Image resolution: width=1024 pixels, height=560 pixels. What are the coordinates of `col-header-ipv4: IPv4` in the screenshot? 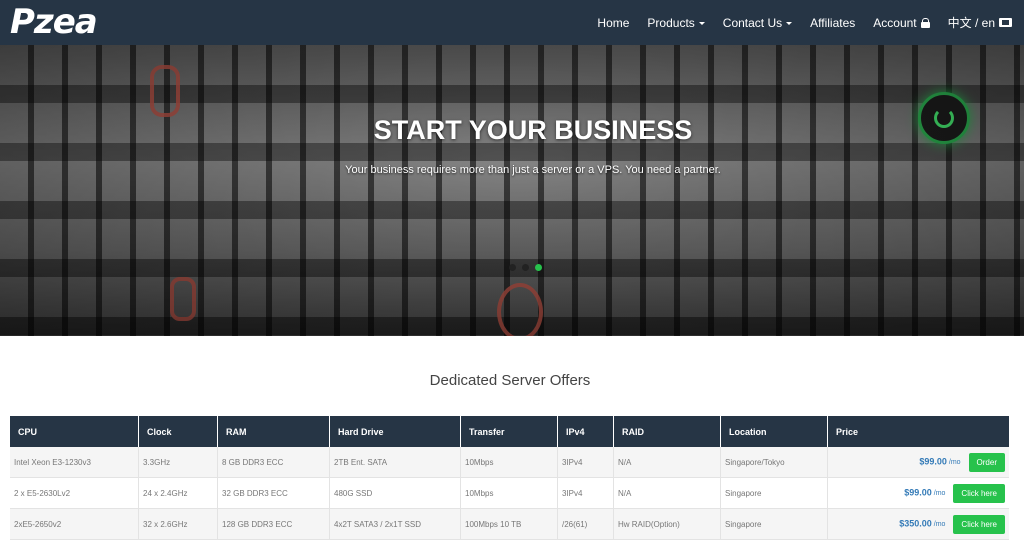 It's located at (585, 431).